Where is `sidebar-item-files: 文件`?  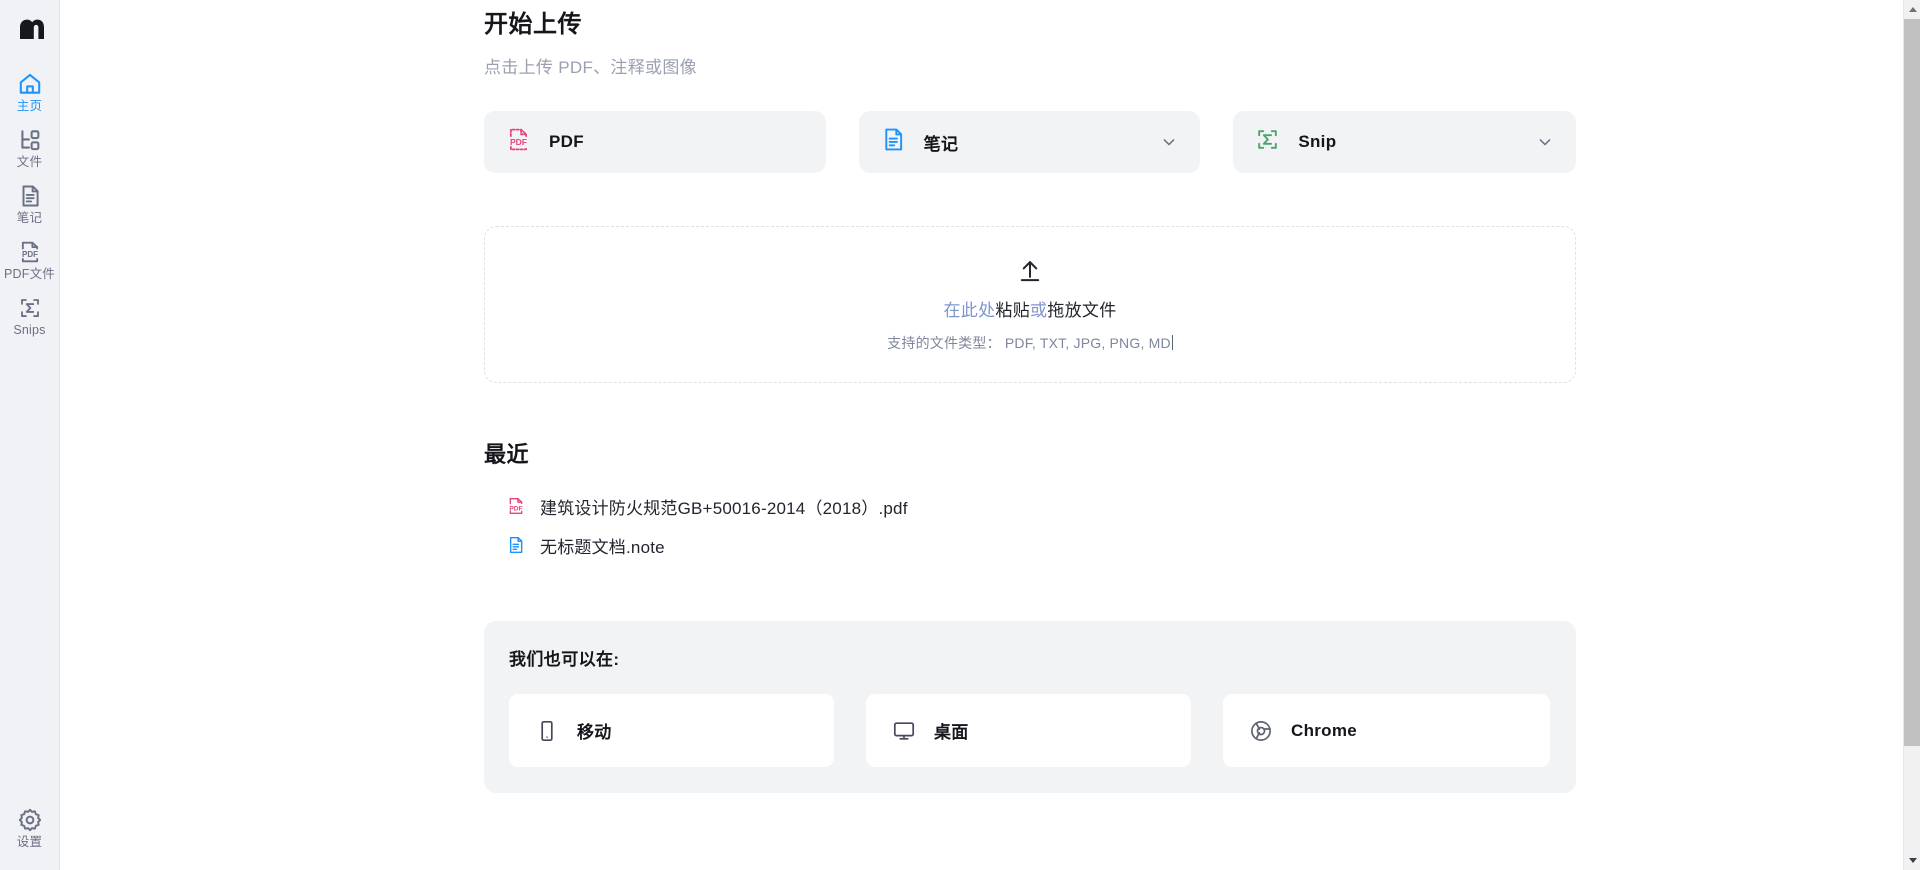
sidebar-item-files: 文件 is located at coordinates (30, 148).